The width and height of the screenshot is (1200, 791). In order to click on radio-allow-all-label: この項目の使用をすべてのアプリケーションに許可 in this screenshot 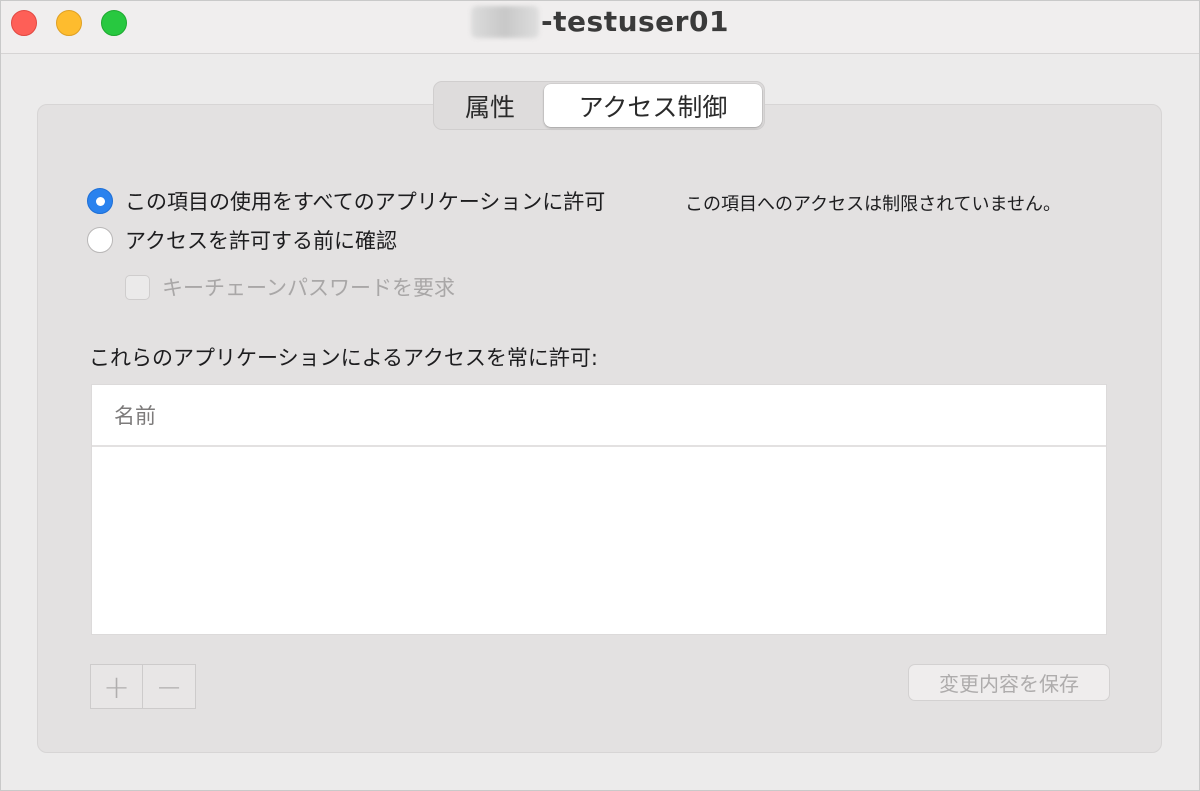, I will do `click(365, 202)`.